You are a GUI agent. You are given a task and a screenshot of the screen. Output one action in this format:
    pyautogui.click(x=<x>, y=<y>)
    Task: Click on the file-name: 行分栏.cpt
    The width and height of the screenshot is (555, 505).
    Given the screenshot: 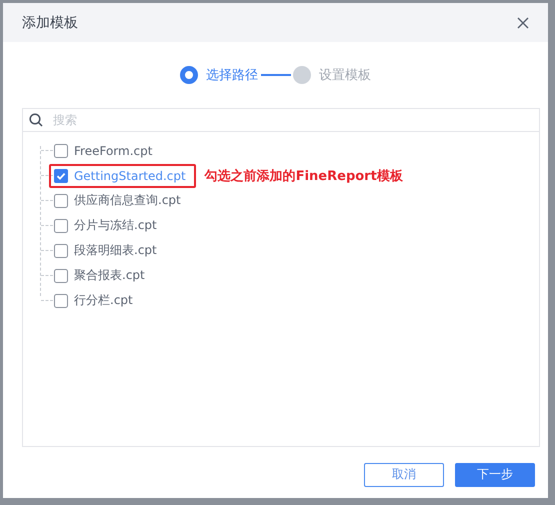 What is the action you would take?
    pyautogui.click(x=103, y=300)
    